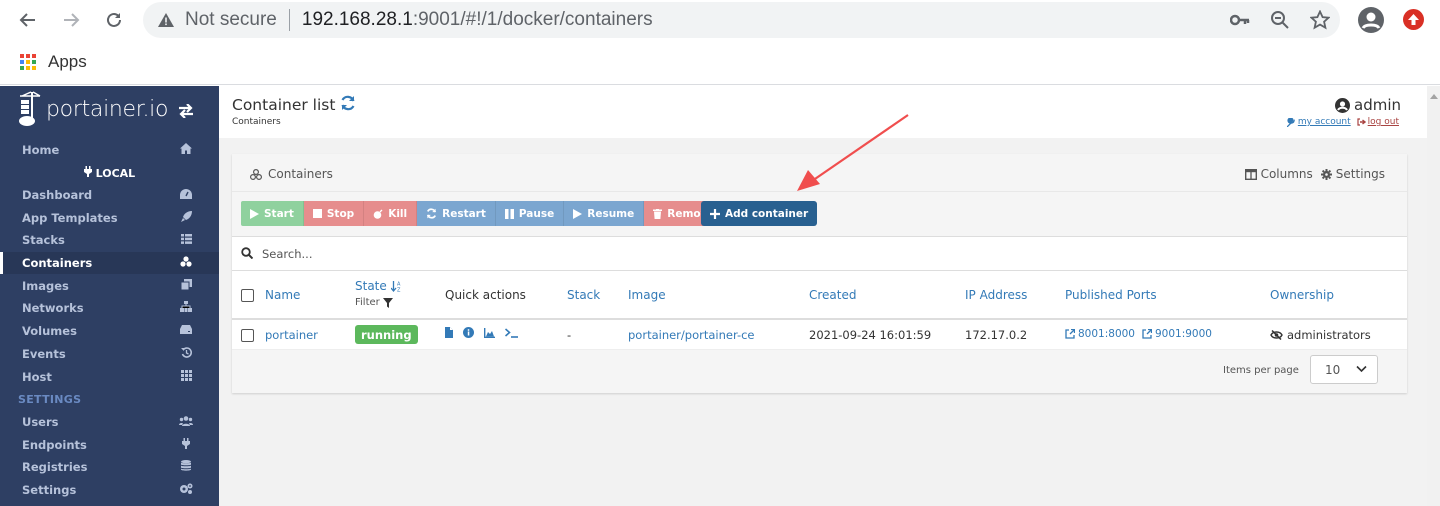  I want to click on search-icon, so click(247, 253).